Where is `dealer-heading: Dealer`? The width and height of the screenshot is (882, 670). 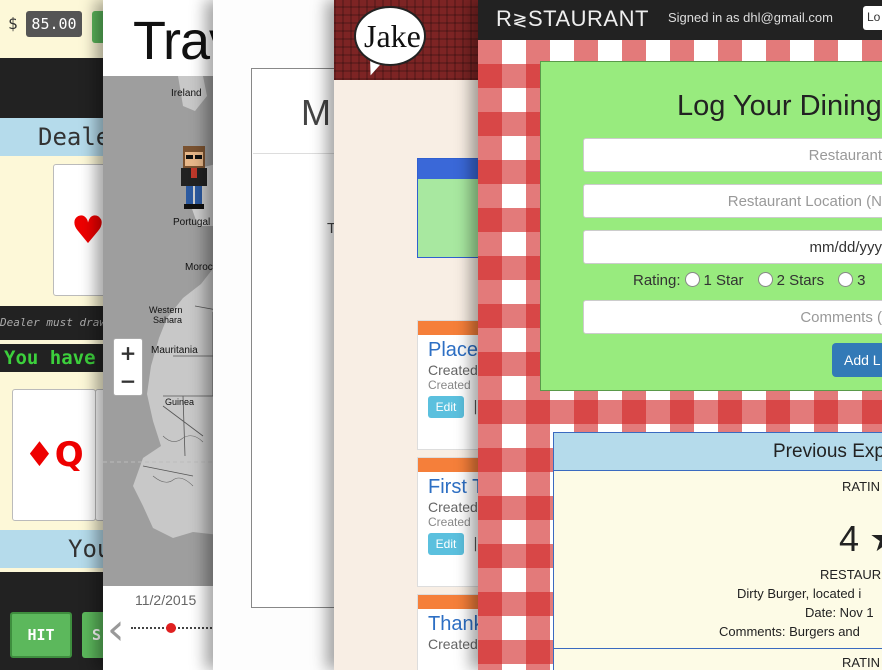
dealer-heading: Dealer is located at coordinates (60, 137).